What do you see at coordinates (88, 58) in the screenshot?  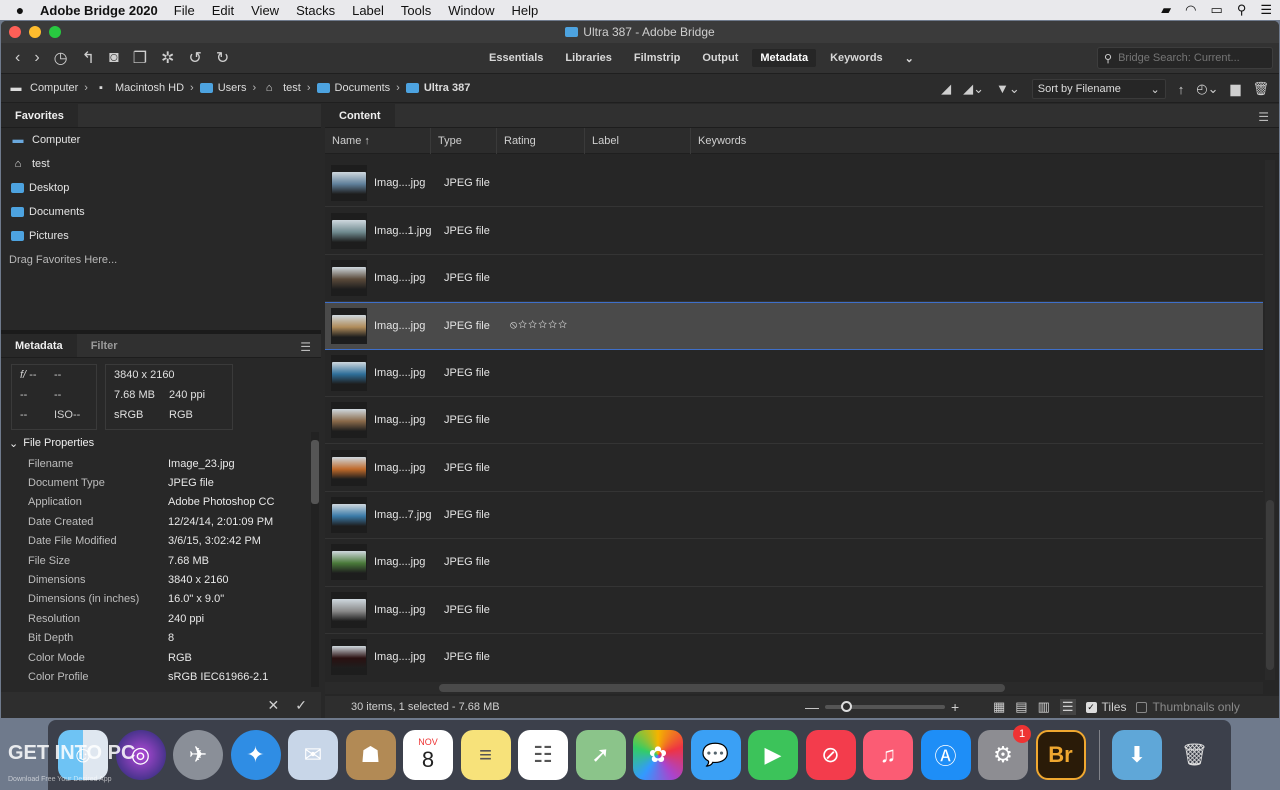 I see `return-icon: ↰` at bounding box center [88, 58].